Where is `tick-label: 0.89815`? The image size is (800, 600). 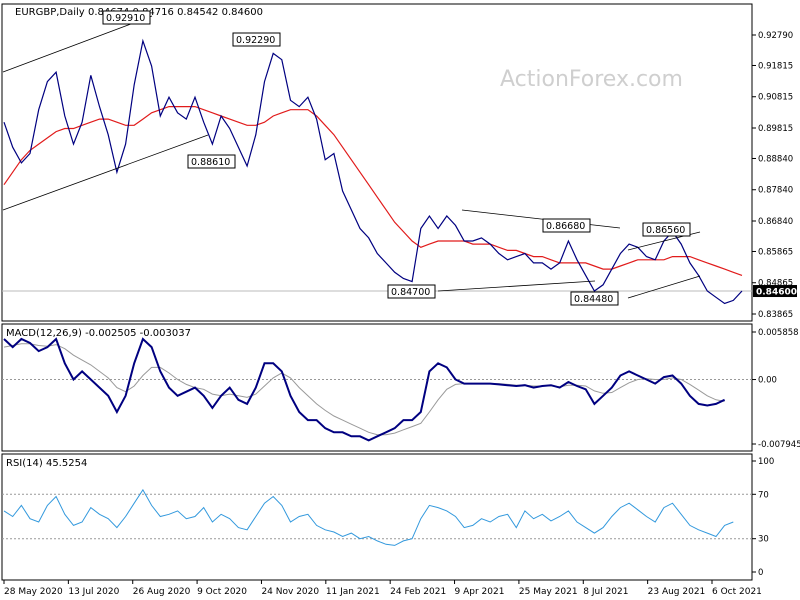 tick-label: 0.89815 is located at coordinates (775, 129).